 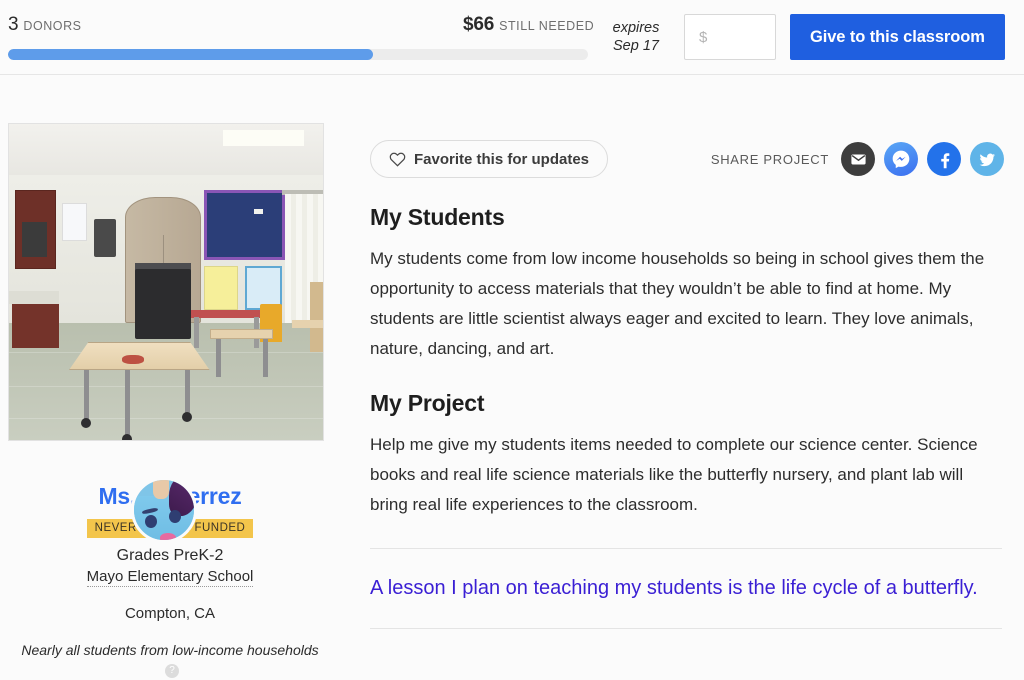 I want to click on grades-label: Grades PreK-2, so click(x=170, y=555).